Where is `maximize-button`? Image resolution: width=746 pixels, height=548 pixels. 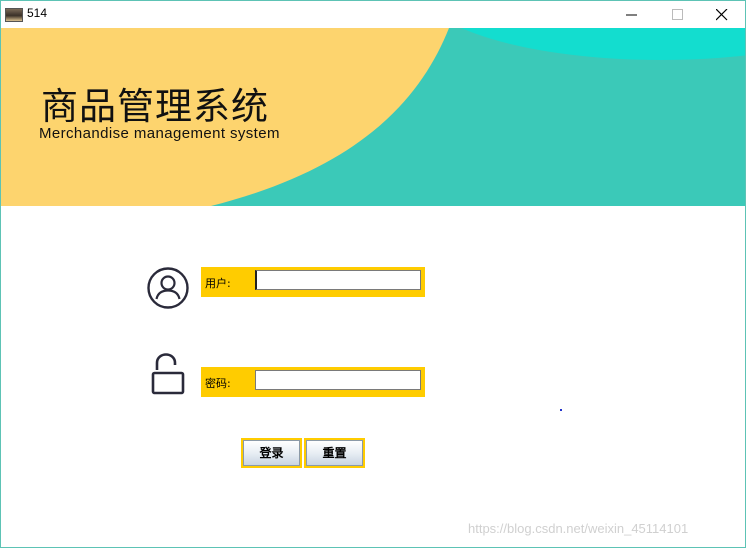 maximize-button is located at coordinates (678, 14).